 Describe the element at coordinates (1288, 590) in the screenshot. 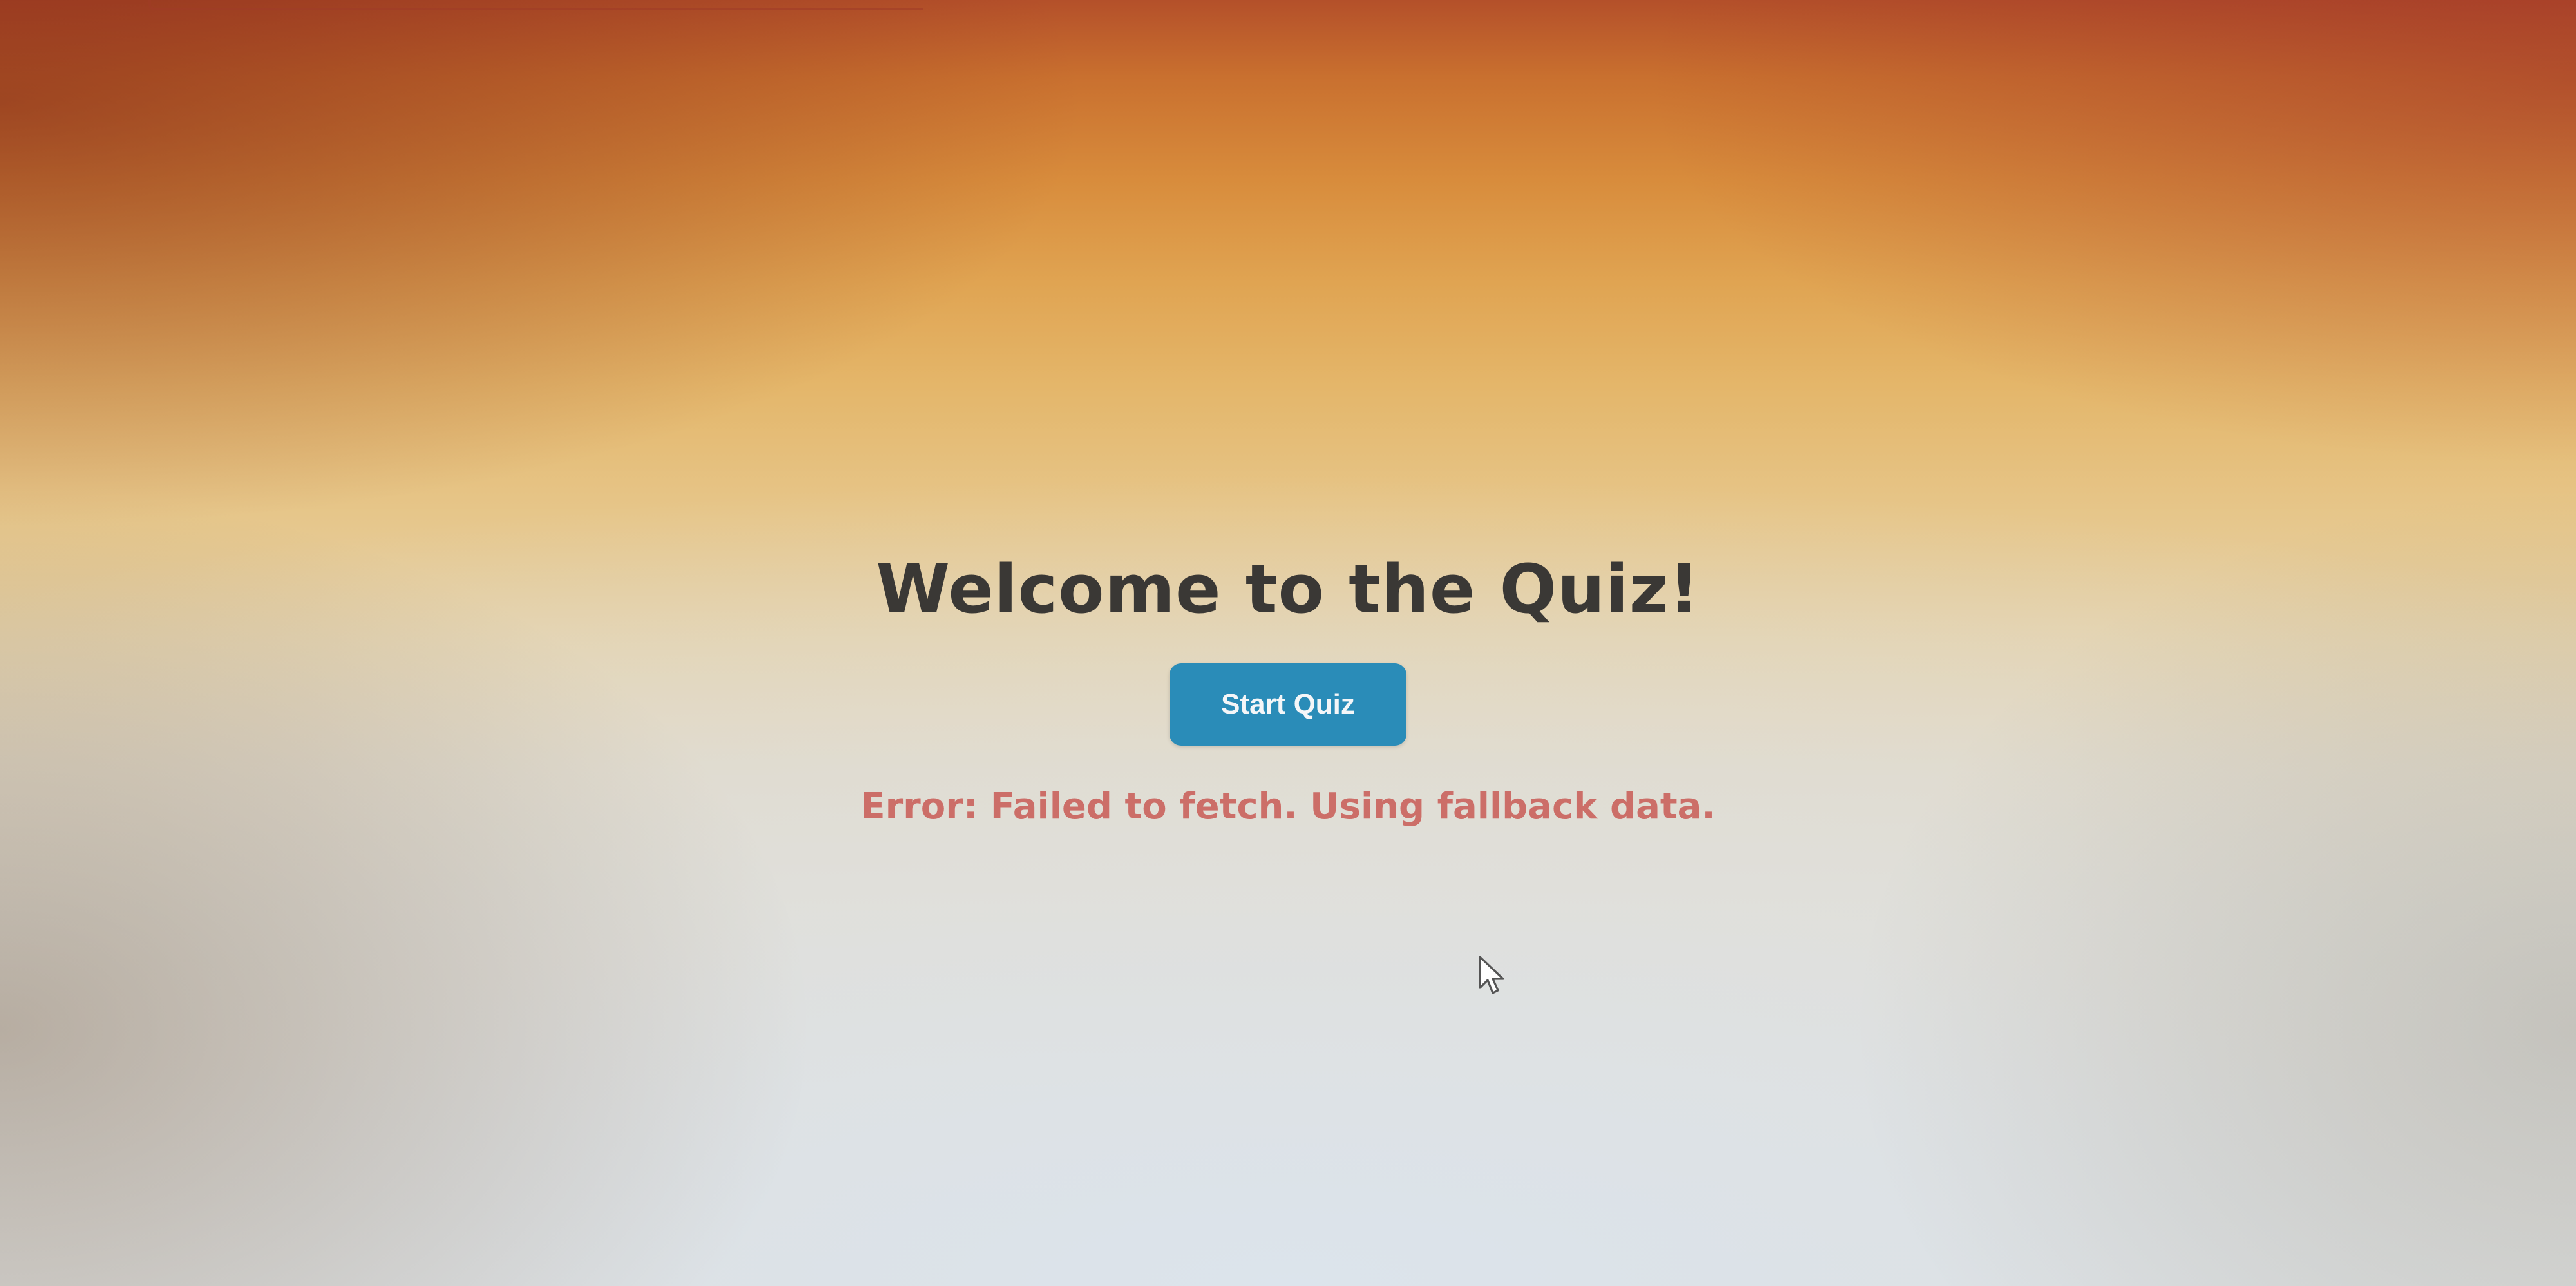

I see `page-title: Welcome to the Quiz!` at that location.